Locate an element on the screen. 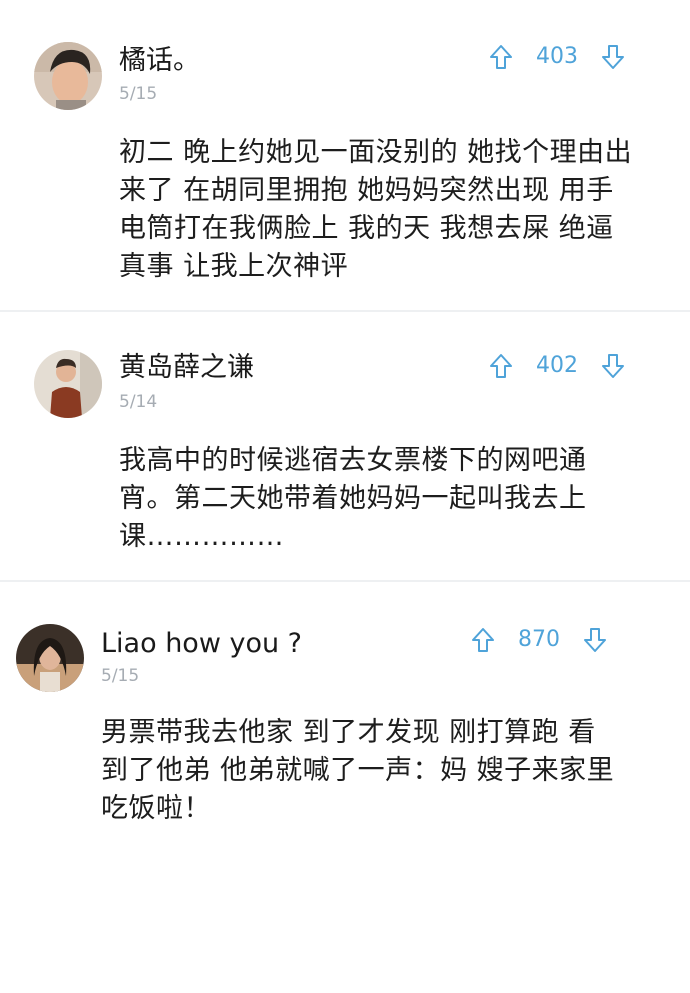 Image resolution: width=690 pixels, height=993 pixels. vote-count: 403 is located at coordinates (557, 56).